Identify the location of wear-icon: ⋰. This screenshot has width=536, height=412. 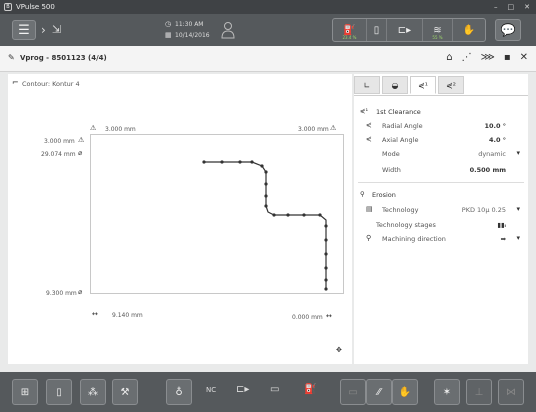
(467, 57).